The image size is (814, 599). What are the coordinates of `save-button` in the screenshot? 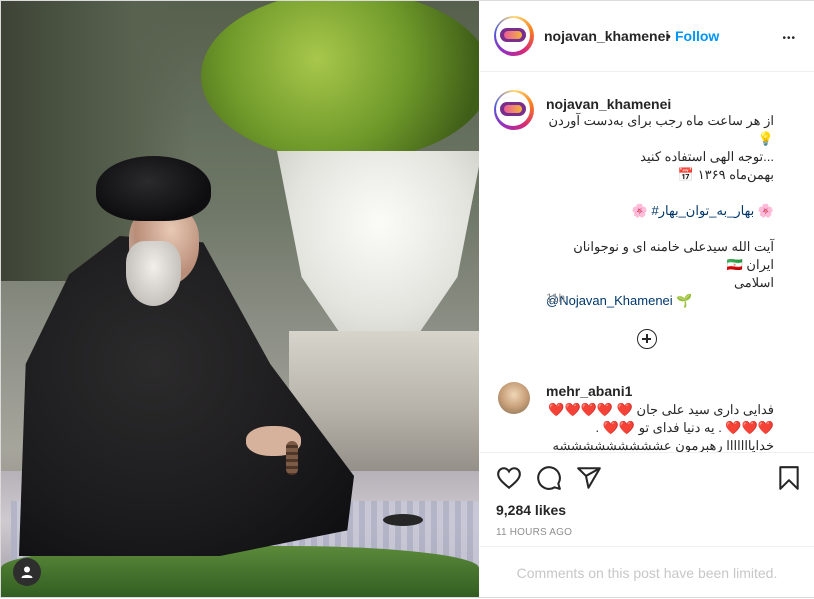 It's located at (789, 478).